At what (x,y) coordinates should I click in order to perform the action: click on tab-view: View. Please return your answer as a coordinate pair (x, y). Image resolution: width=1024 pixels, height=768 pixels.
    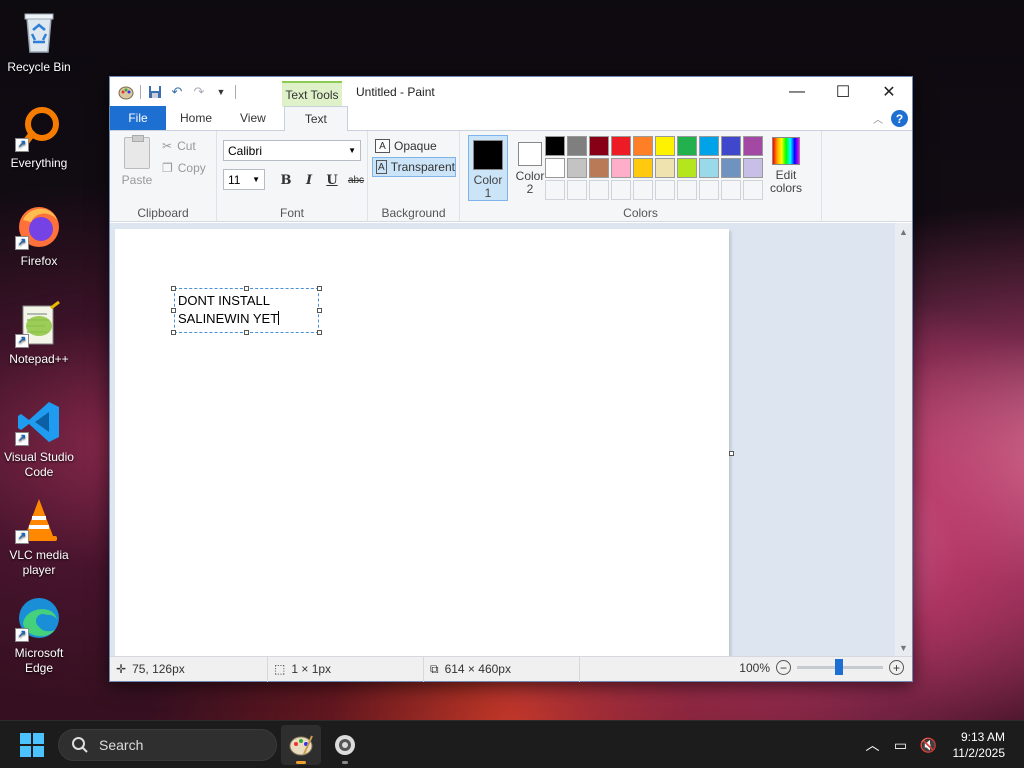
    Looking at the image, I should click on (253, 118).